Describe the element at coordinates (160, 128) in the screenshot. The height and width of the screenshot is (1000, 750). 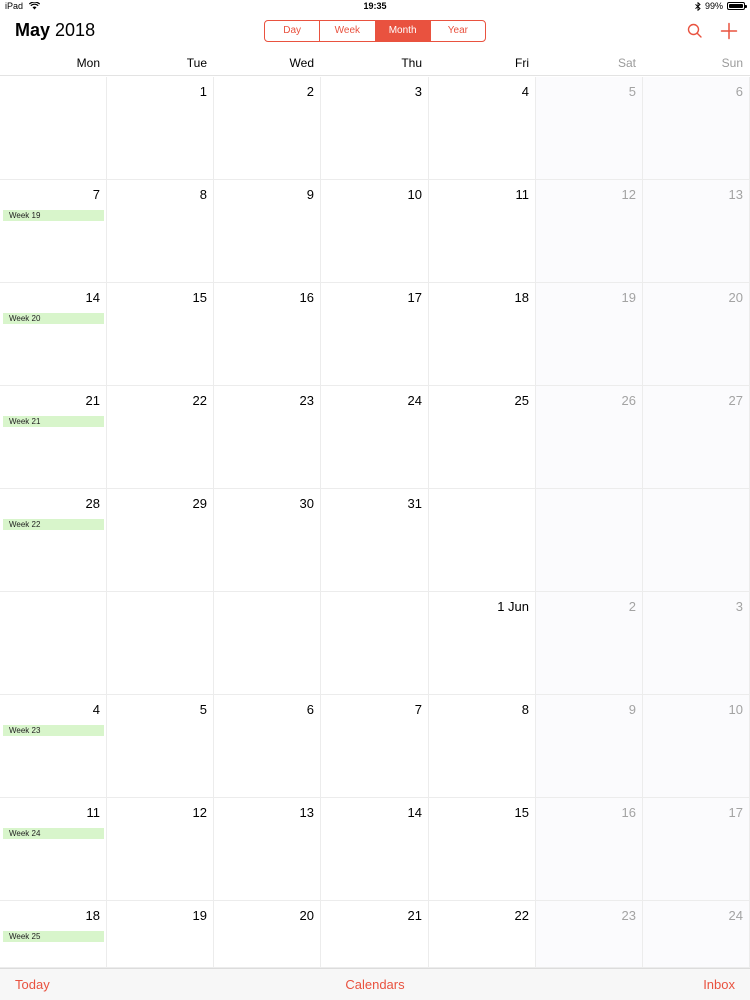
I see `day-cell: 1` at that location.